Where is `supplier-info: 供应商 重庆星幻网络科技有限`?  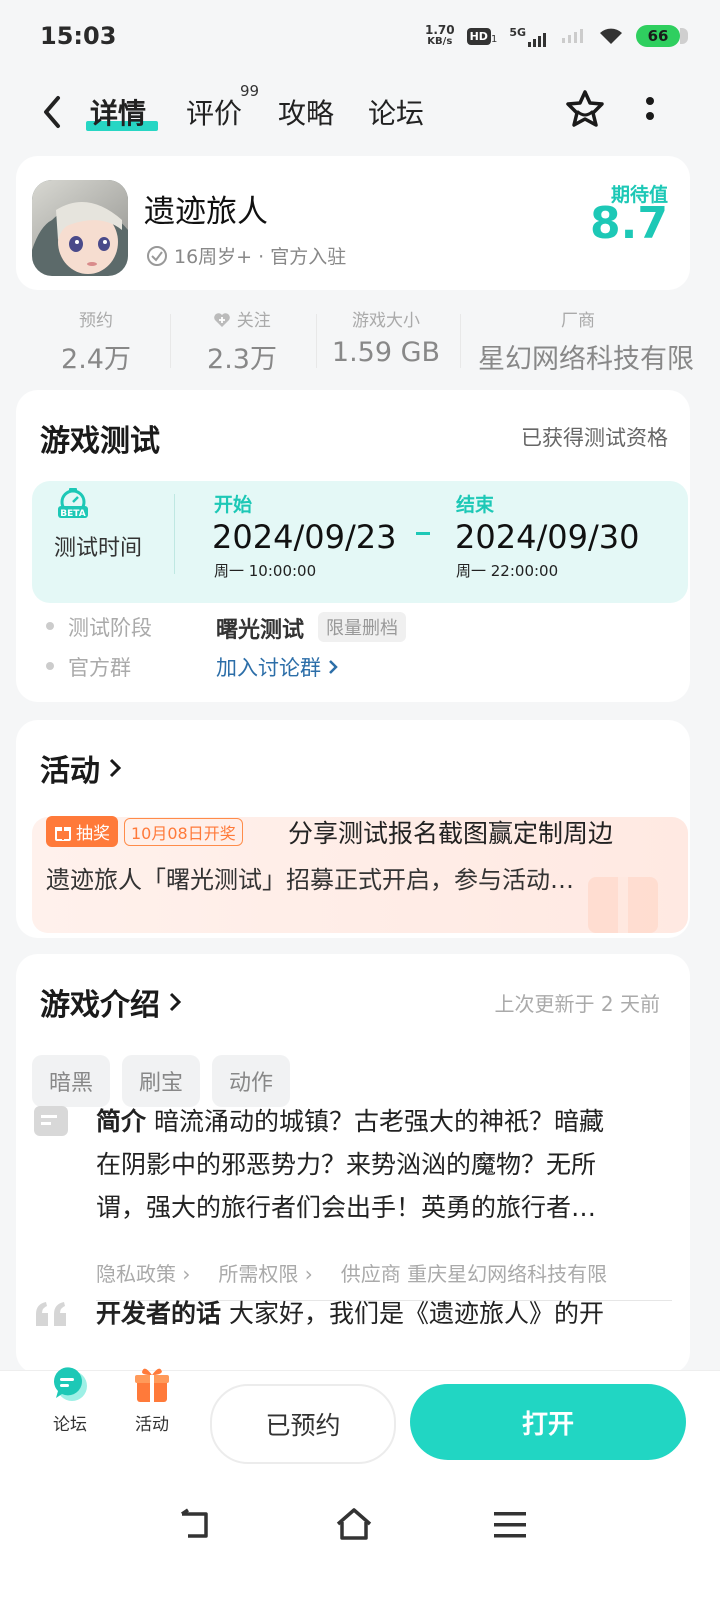 supplier-info: 供应商 重庆星幻网络科技有限 is located at coordinates (474, 1274).